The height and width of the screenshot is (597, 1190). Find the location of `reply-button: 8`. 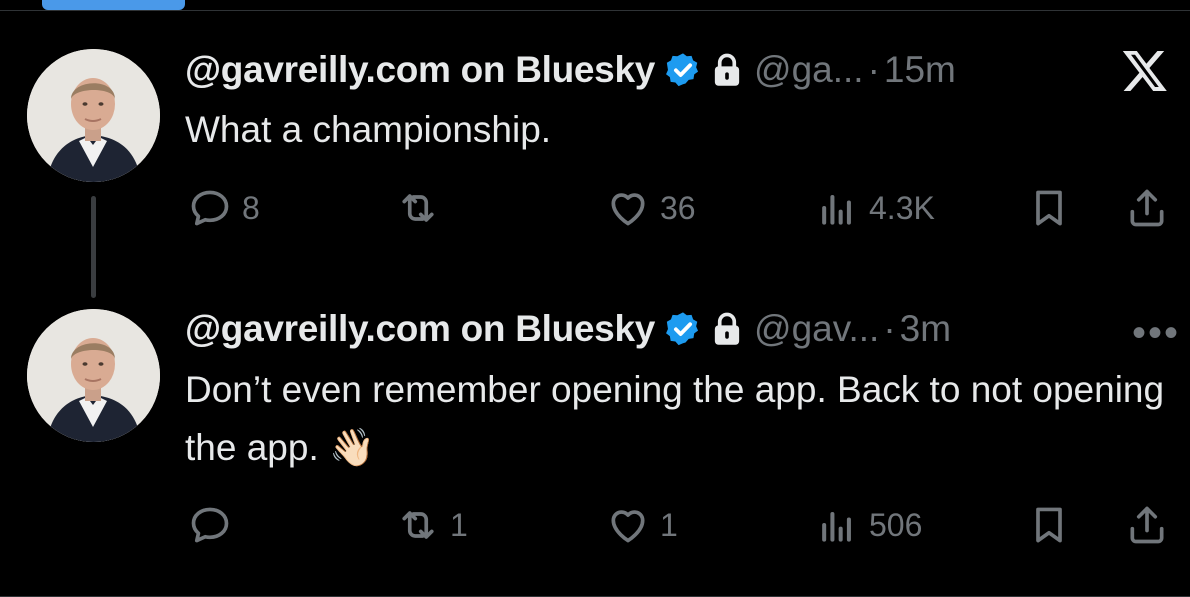

reply-button: 8 is located at coordinates (224, 208).